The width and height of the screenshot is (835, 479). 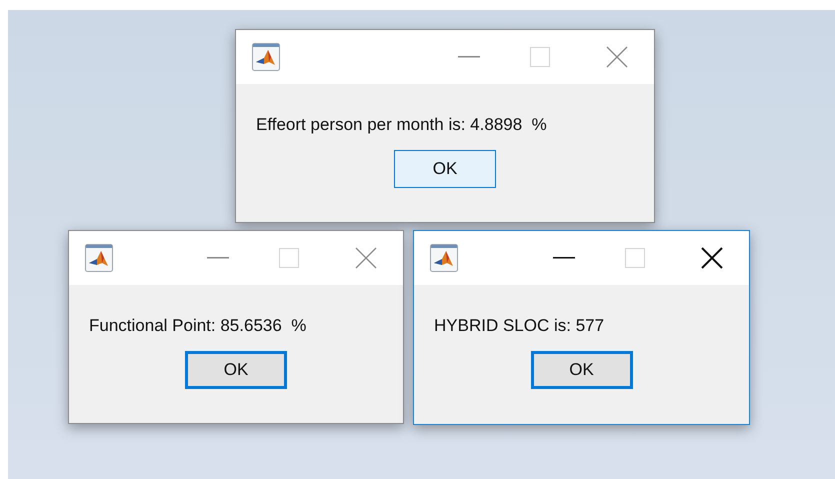 I want to click on message-text: Effeort person per month is: 4.8898 %, so click(x=402, y=125).